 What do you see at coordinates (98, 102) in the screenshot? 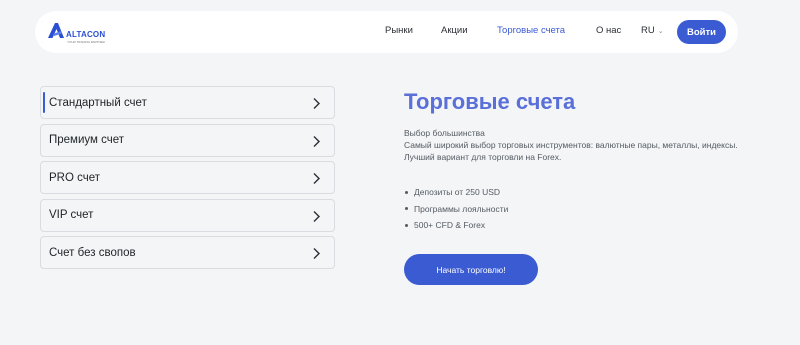
I see `account-item-label: Стандартный счет` at bounding box center [98, 102].